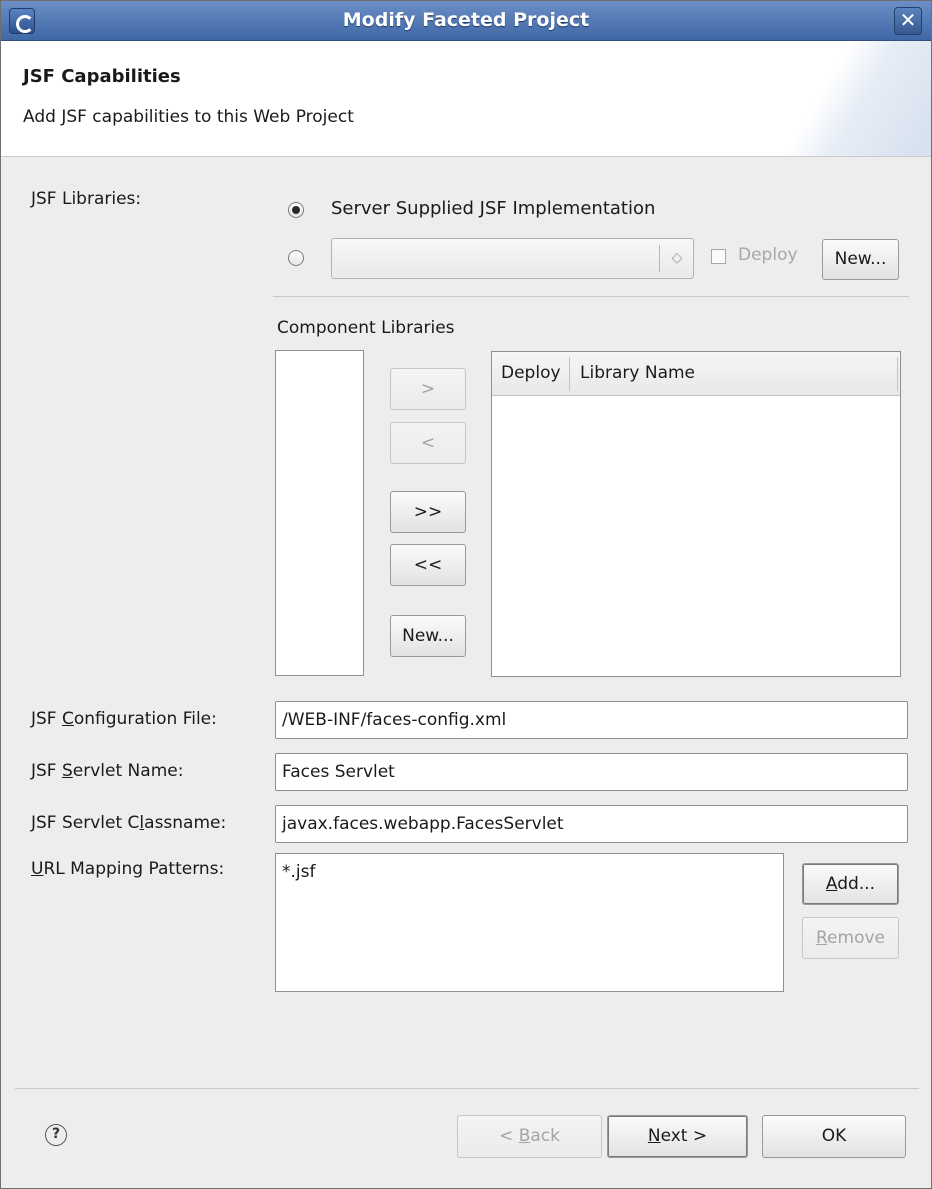 This screenshot has width=932, height=1189. What do you see at coordinates (834, 1136) in the screenshot?
I see `ok-button: OK` at bounding box center [834, 1136].